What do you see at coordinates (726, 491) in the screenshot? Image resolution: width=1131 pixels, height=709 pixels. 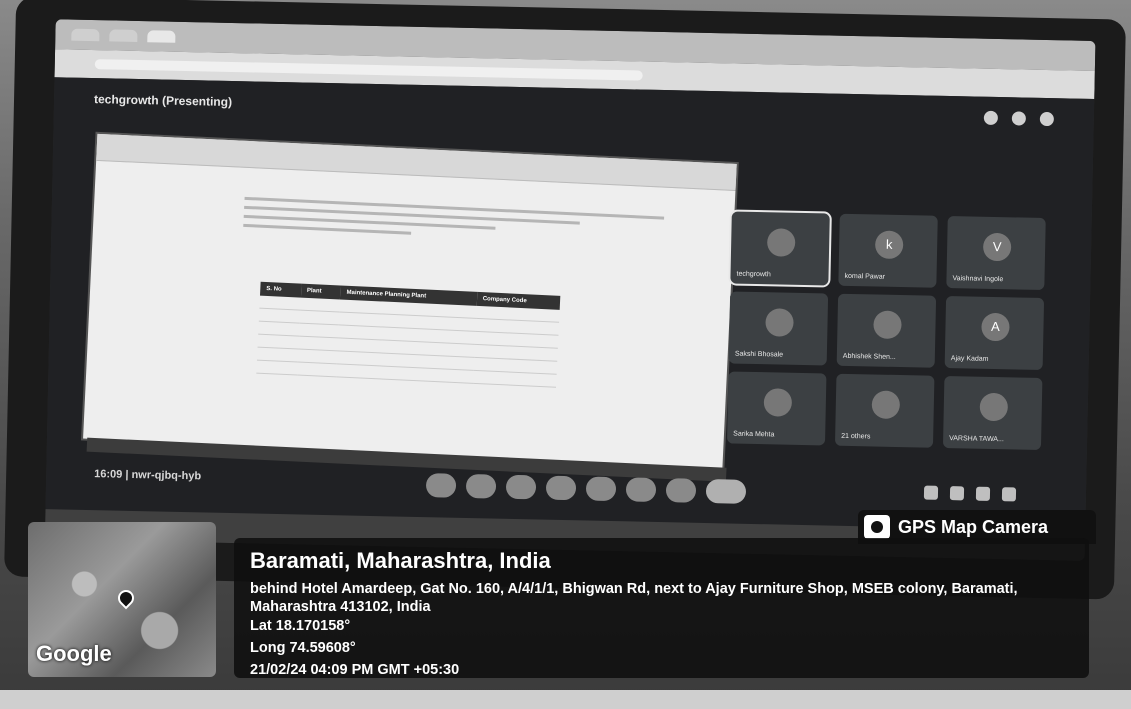 I see `end-call-button` at bounding box center [726, 491].